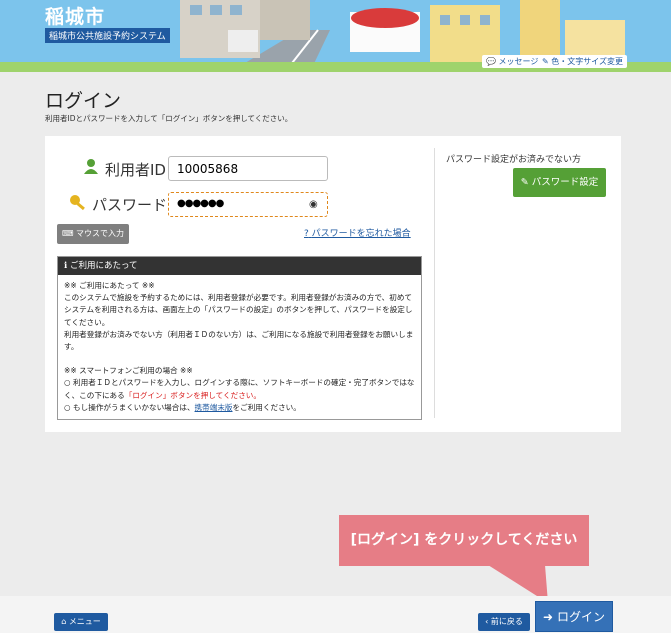  I want to click on menu-button: ⌂ メニュー, so click(81, 622).